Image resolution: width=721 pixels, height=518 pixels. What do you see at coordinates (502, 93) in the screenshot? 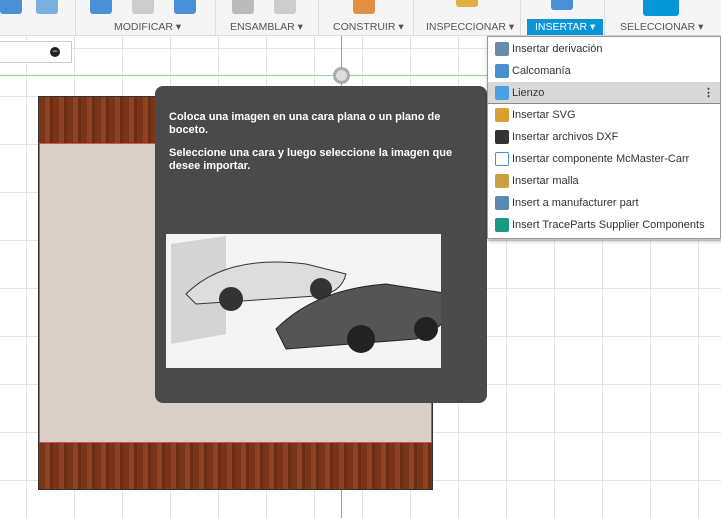
I see `canvas-image-icon` at bounding box center [502, 93].